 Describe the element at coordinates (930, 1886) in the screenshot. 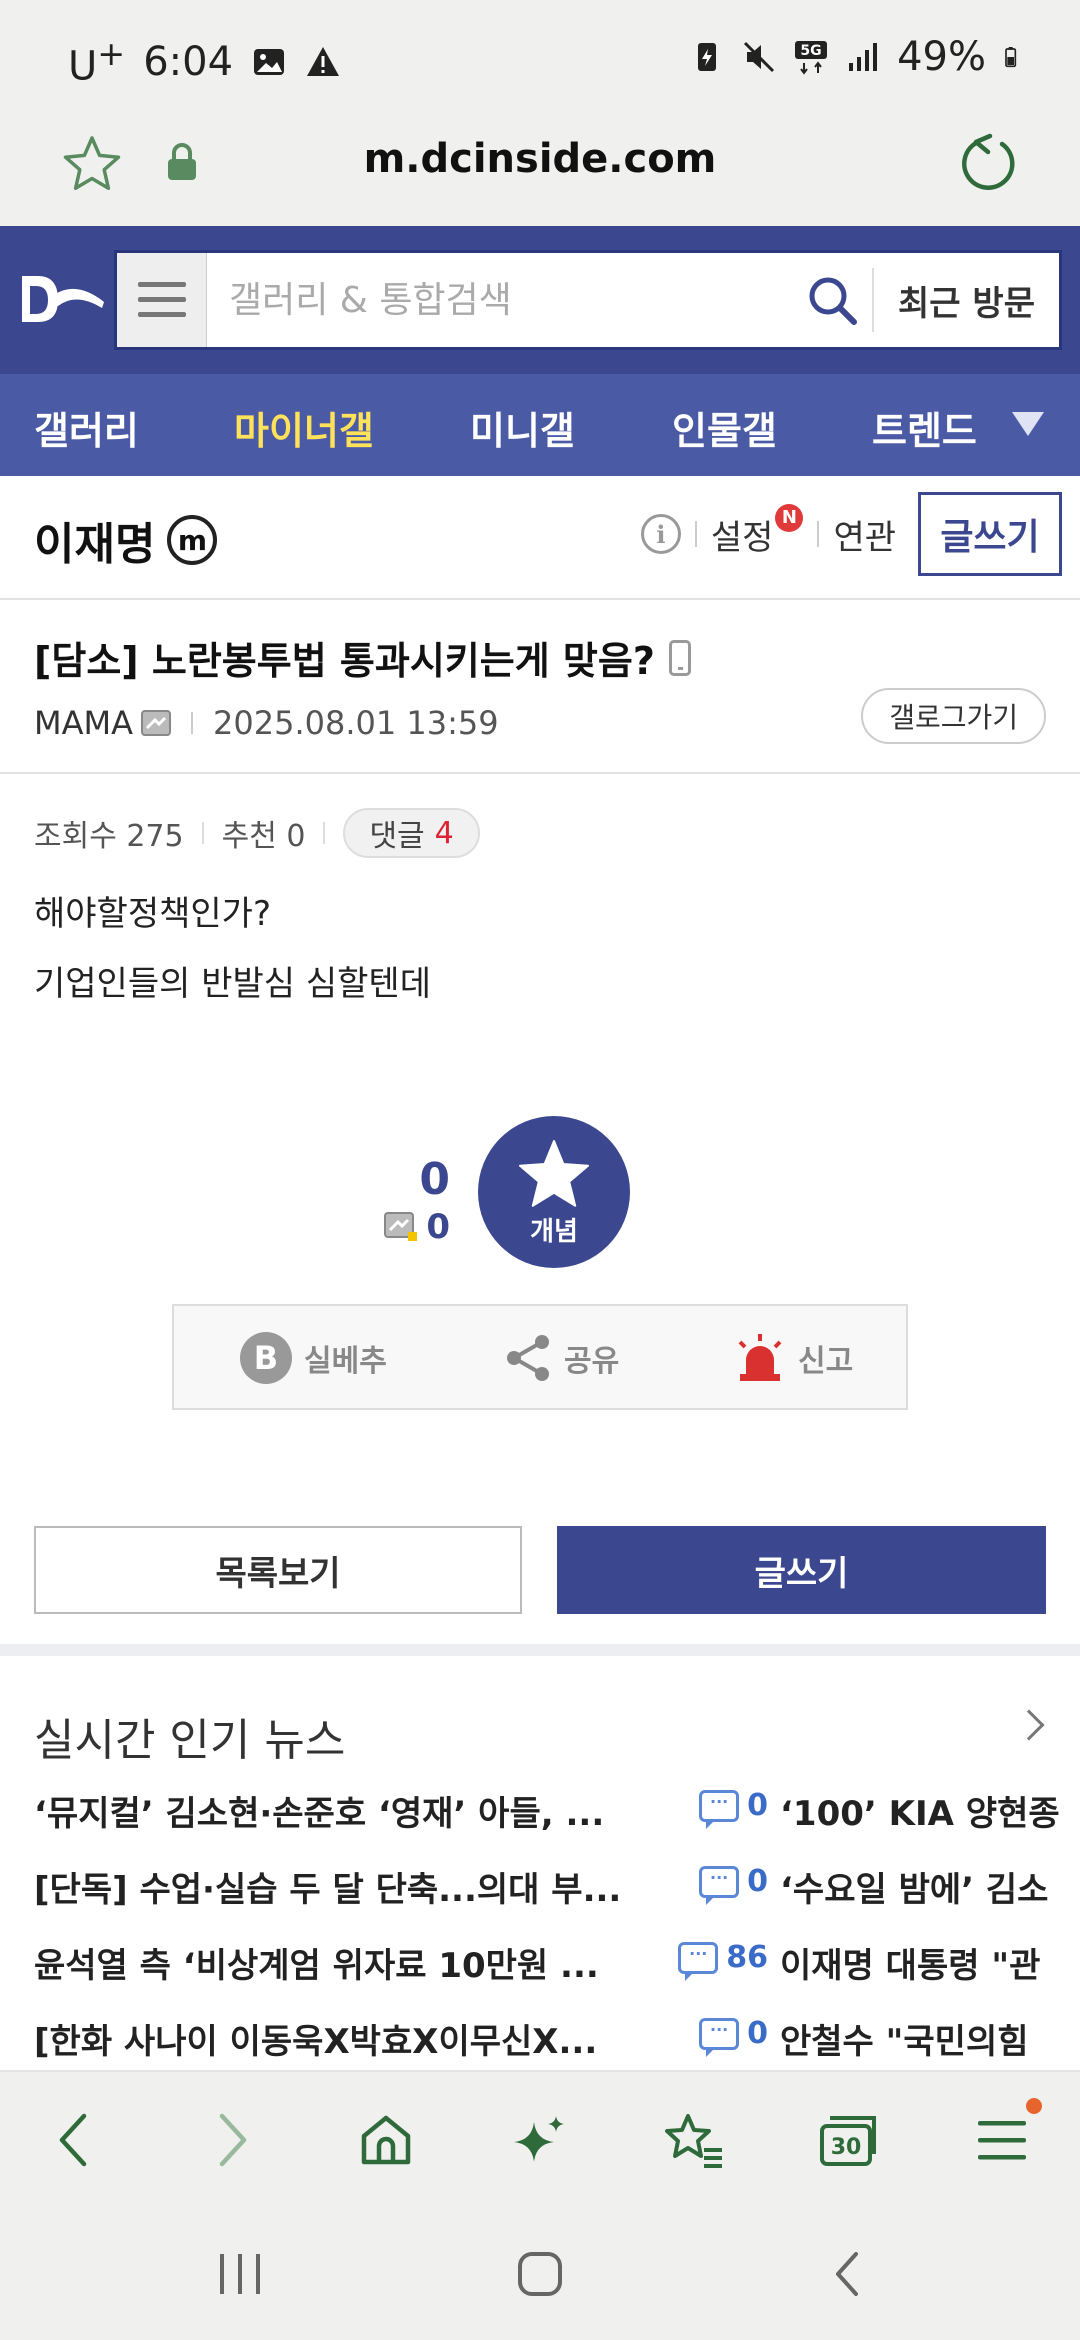

I see `news-headline-secondary: ‘수요일 밤에’ 김소` at that location.